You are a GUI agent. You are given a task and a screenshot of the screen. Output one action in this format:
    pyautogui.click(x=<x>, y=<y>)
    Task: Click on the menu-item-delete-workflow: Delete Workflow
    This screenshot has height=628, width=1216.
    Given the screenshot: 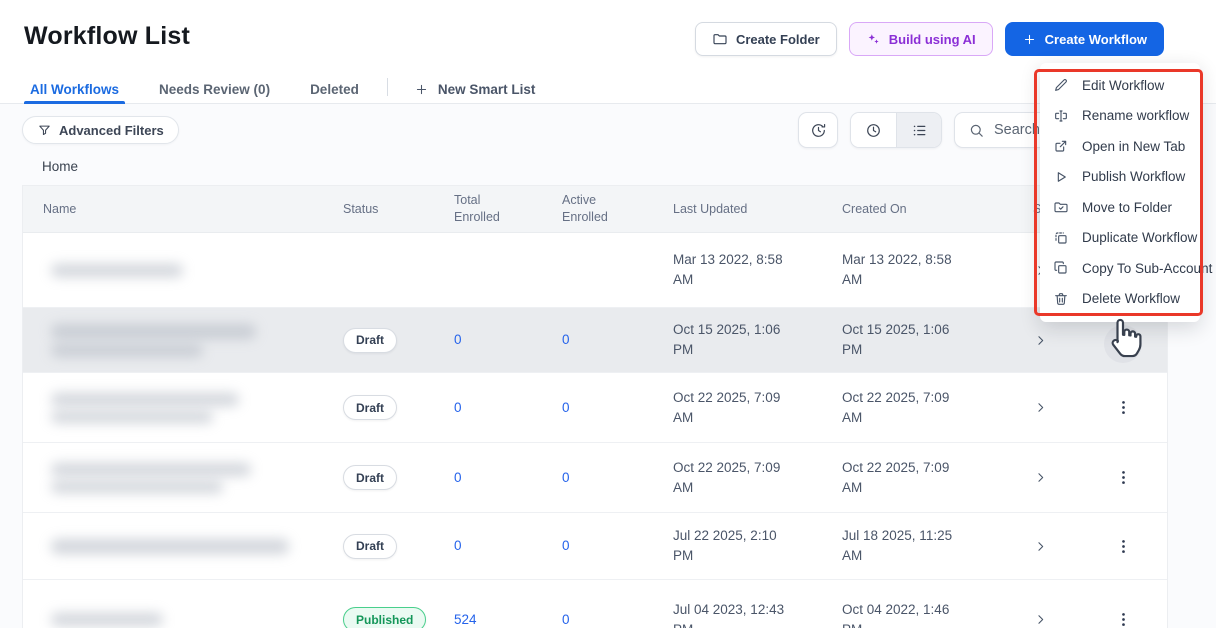 What is the action you would take?
    pyautogui.click(x=1120, y=299)
    